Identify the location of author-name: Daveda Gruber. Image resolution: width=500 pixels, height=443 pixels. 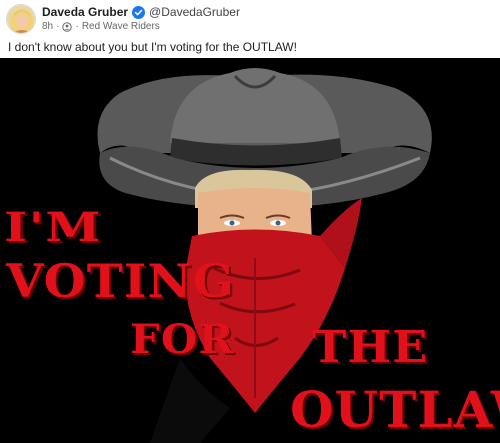
(85, 12).